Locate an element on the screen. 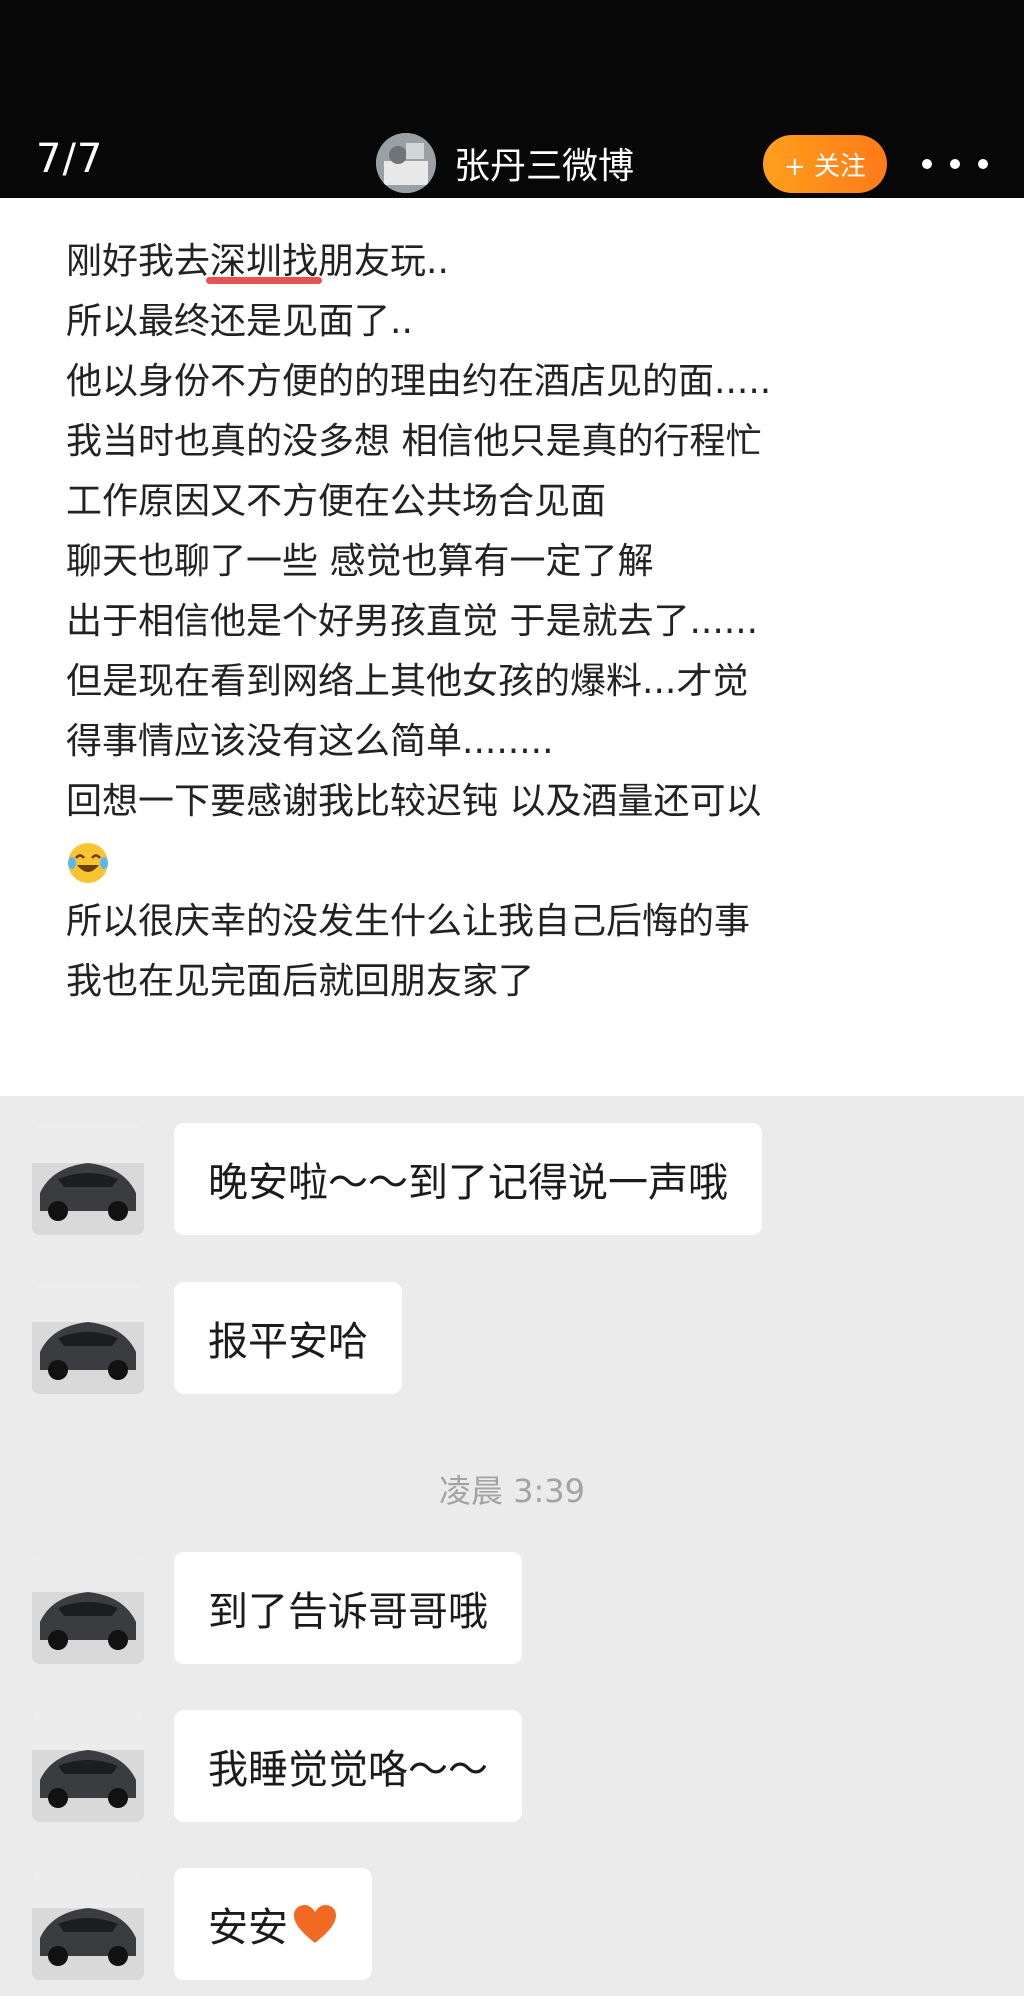 This screenshot has height=1996, width=1024. message-bubble: 到了告诉哥哥哦 is located at coordinates (348, 1608).